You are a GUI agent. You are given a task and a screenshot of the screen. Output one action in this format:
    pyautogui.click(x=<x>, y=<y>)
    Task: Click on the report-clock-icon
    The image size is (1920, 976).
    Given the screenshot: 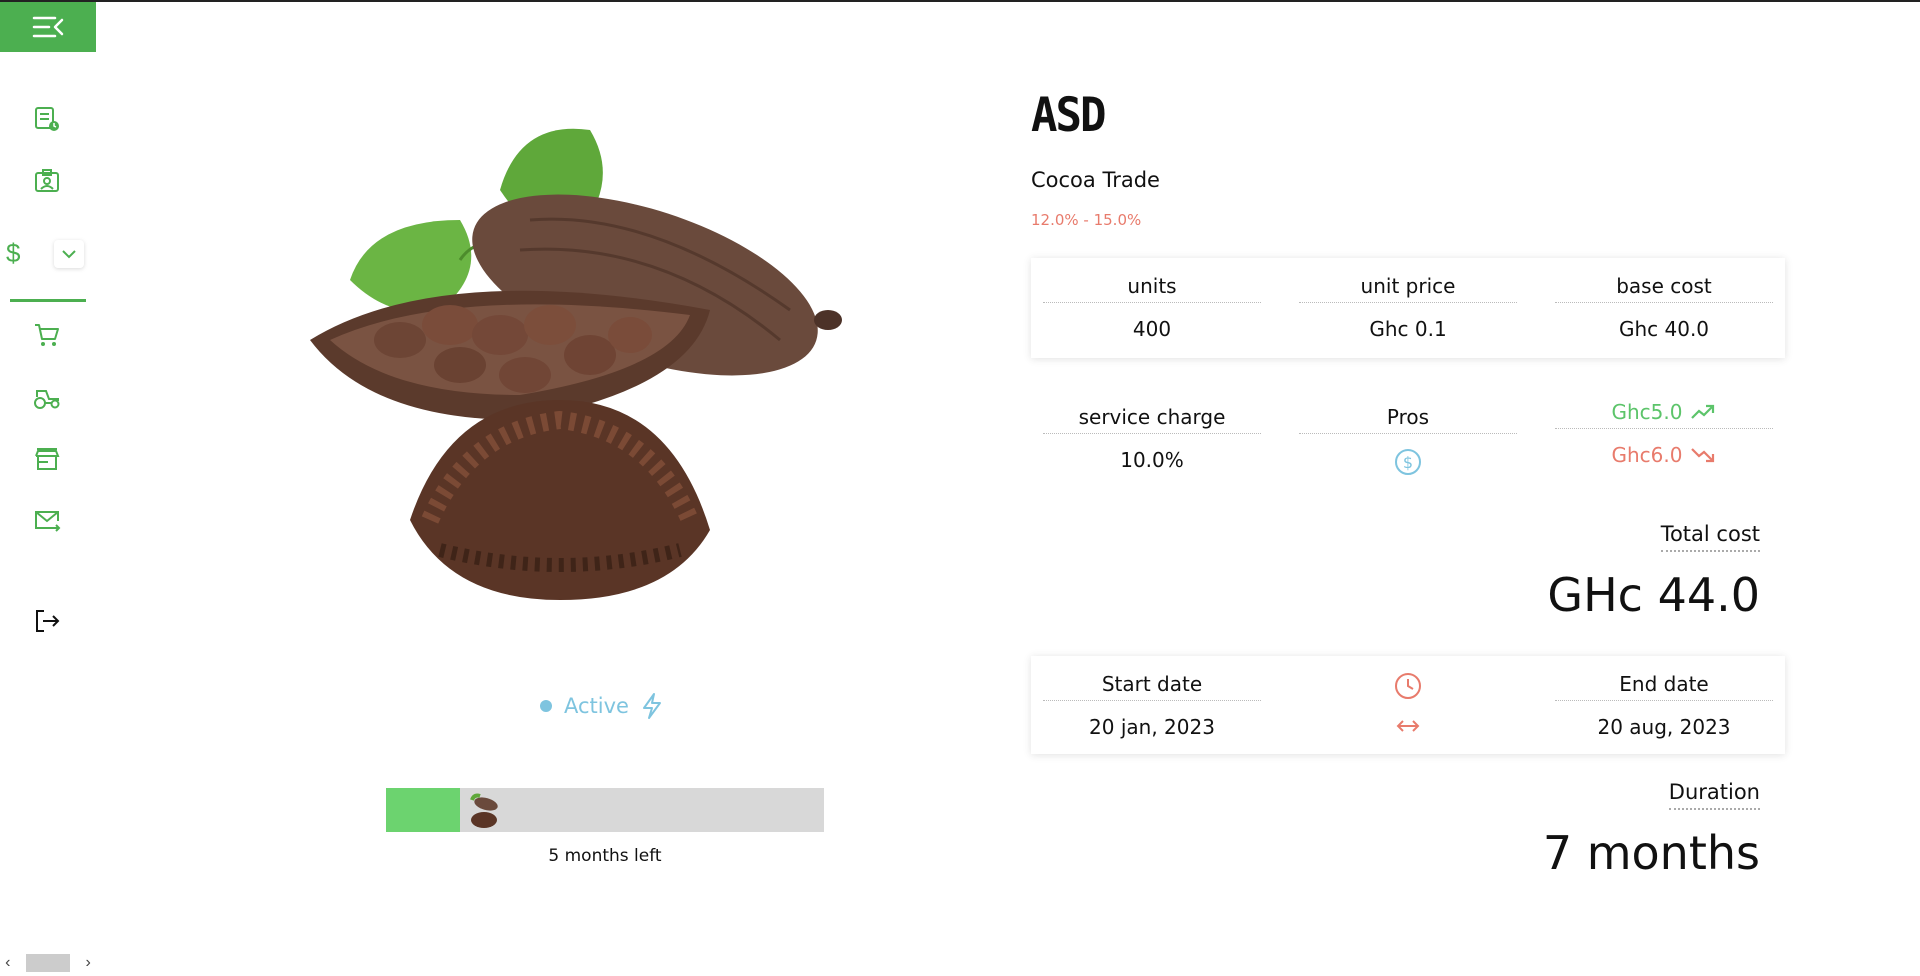 What is the action you would take?
    pyautogui.click(x=47, y=119)
    